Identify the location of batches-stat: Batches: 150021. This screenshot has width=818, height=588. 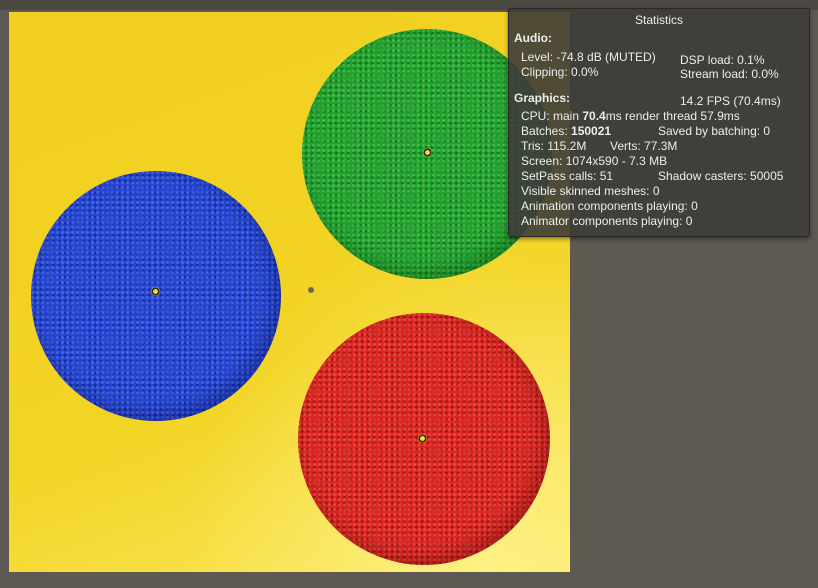
(566, 131).